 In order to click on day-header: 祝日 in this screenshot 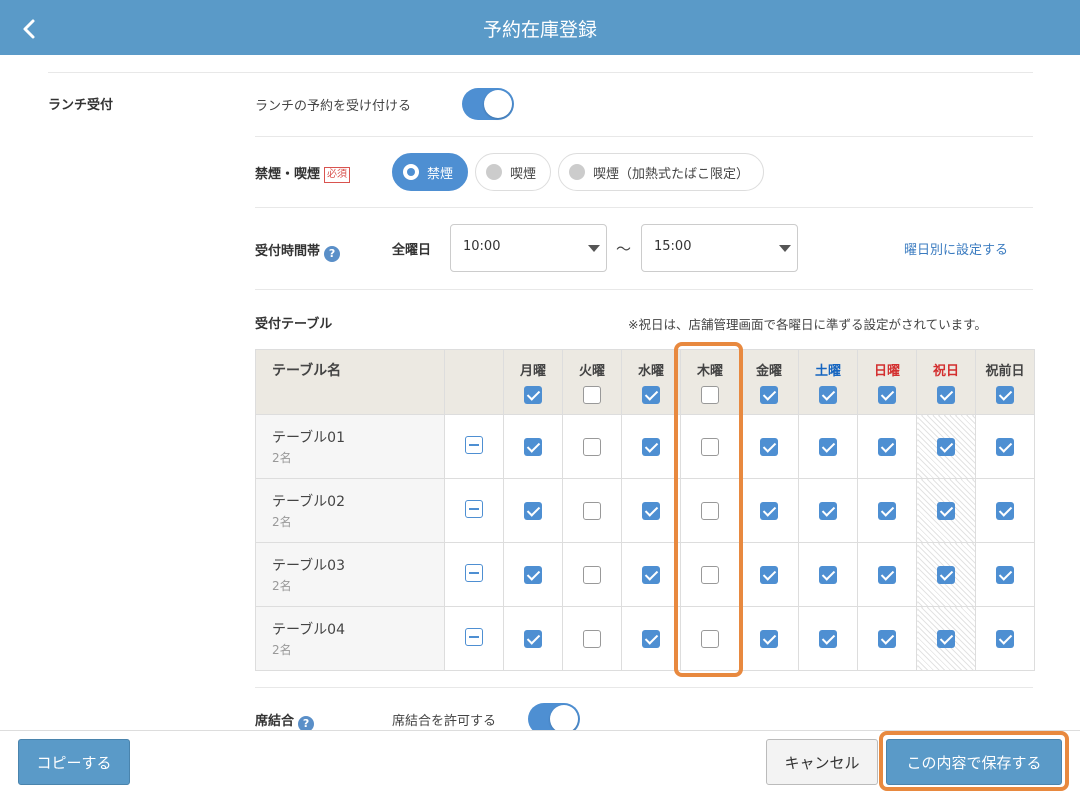, I will do `click(946, 382)`.